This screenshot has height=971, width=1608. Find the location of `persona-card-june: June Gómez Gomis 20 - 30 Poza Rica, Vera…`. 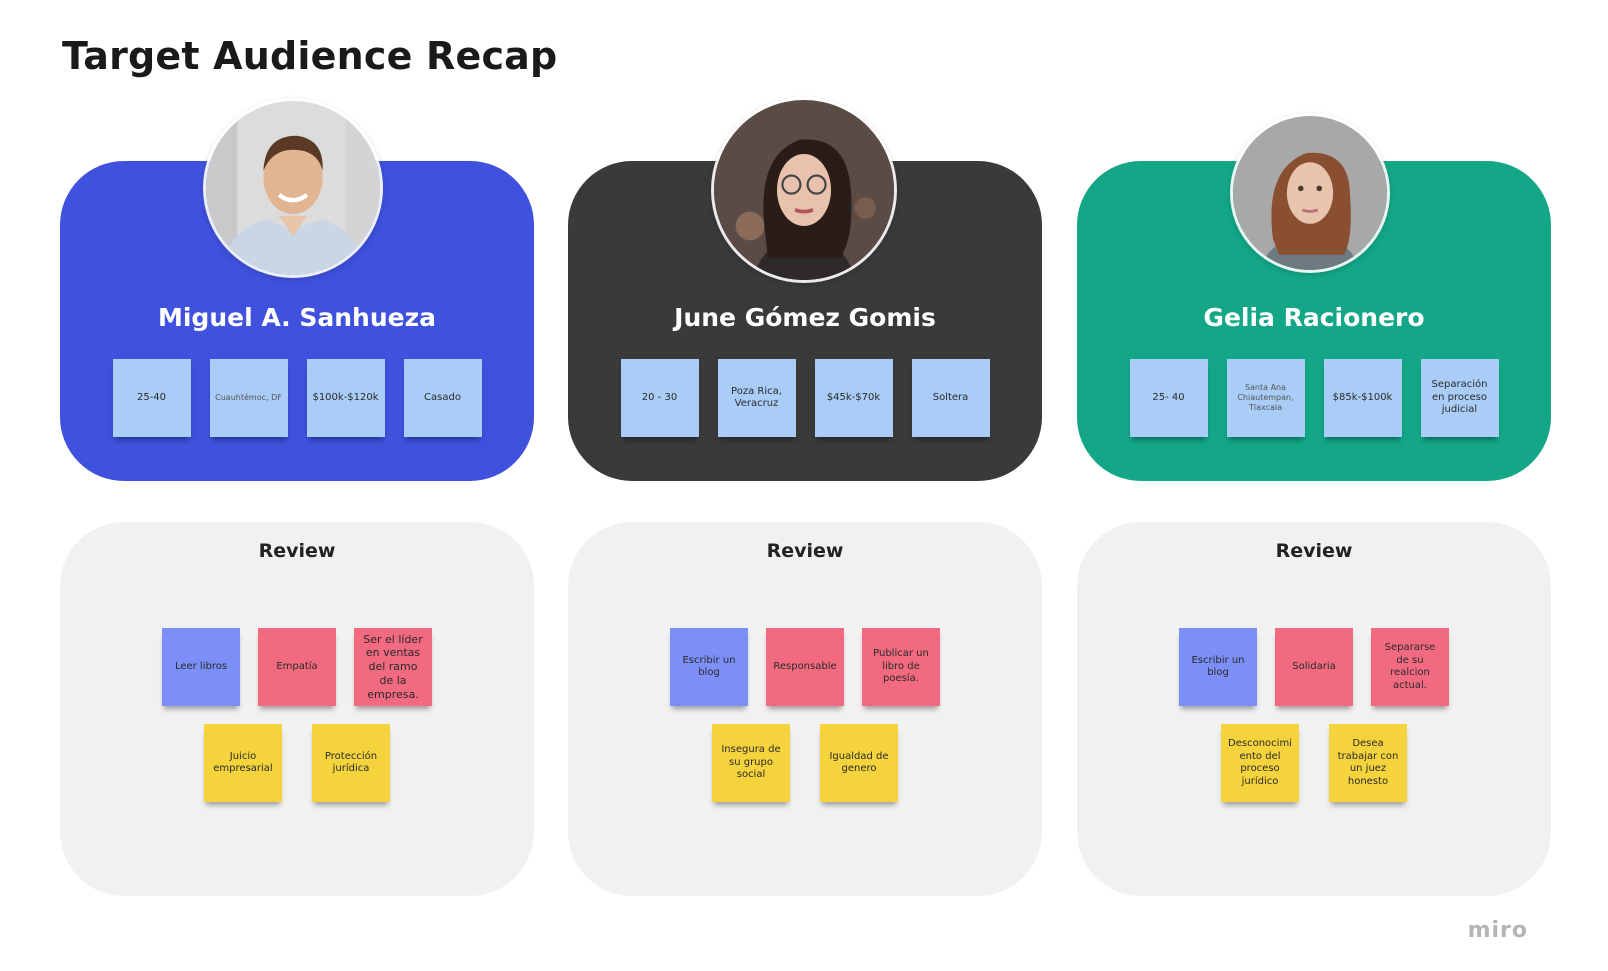

persona-card-june: June Gómez Gomis 20 - 30 Poza Rica, Vera… is located at coordinates (805, 289).